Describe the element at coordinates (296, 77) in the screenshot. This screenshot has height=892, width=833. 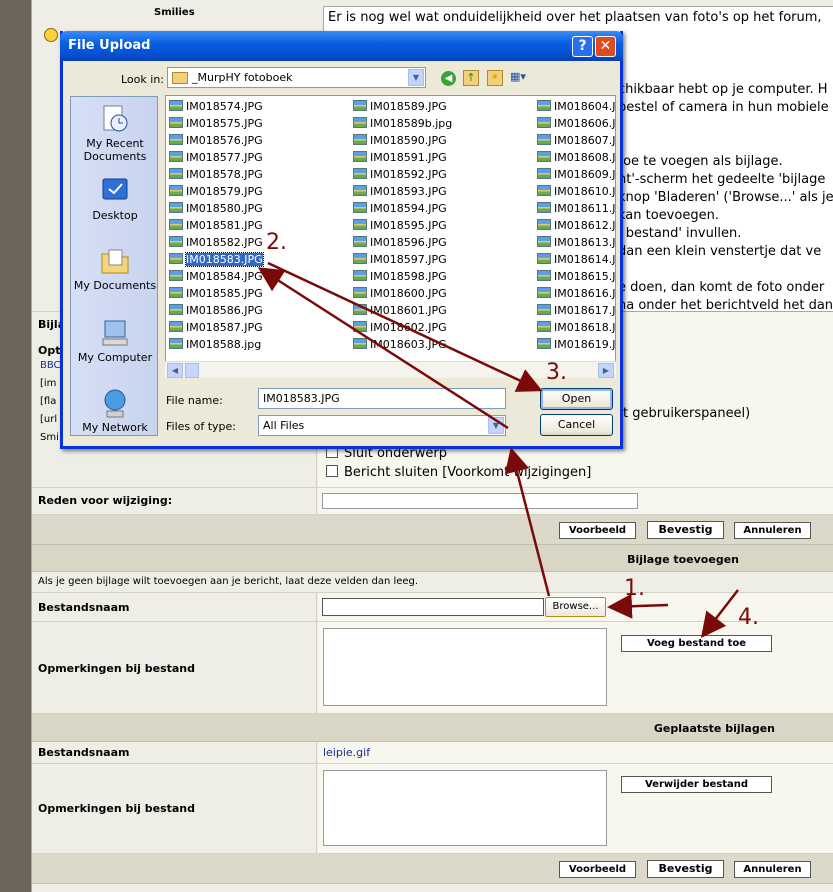
I see `look-in-dropdown: _MurpHY fotoboek ▼` at that location.